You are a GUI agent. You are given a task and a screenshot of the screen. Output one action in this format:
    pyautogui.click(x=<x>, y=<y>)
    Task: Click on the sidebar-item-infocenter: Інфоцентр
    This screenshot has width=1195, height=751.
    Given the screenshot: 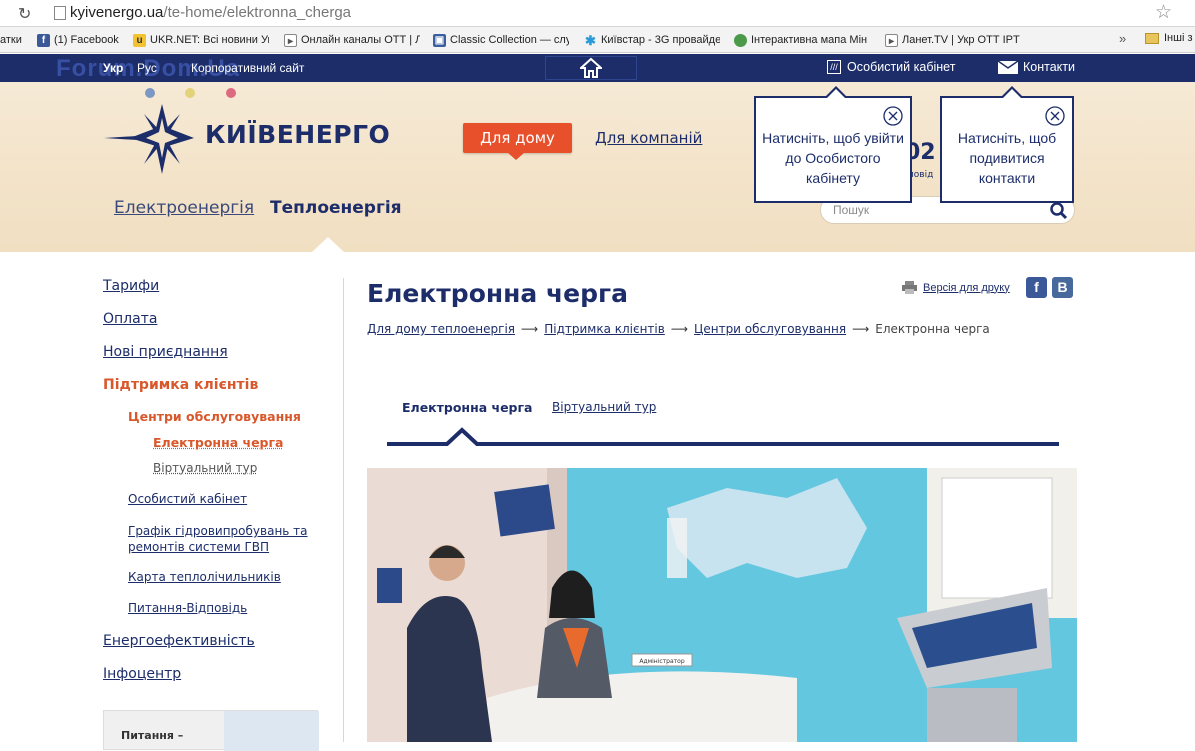 What is the action you would take?
    pyautogui.click(x=142, y=674)
    